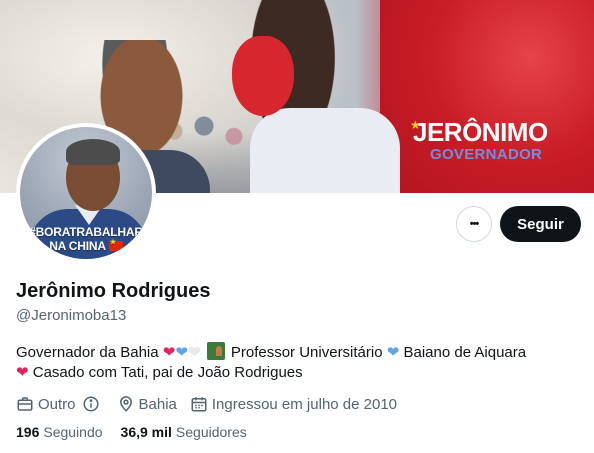  I want to click on meta-joined: Ingressou em julho de 2010, so click(293, 404).